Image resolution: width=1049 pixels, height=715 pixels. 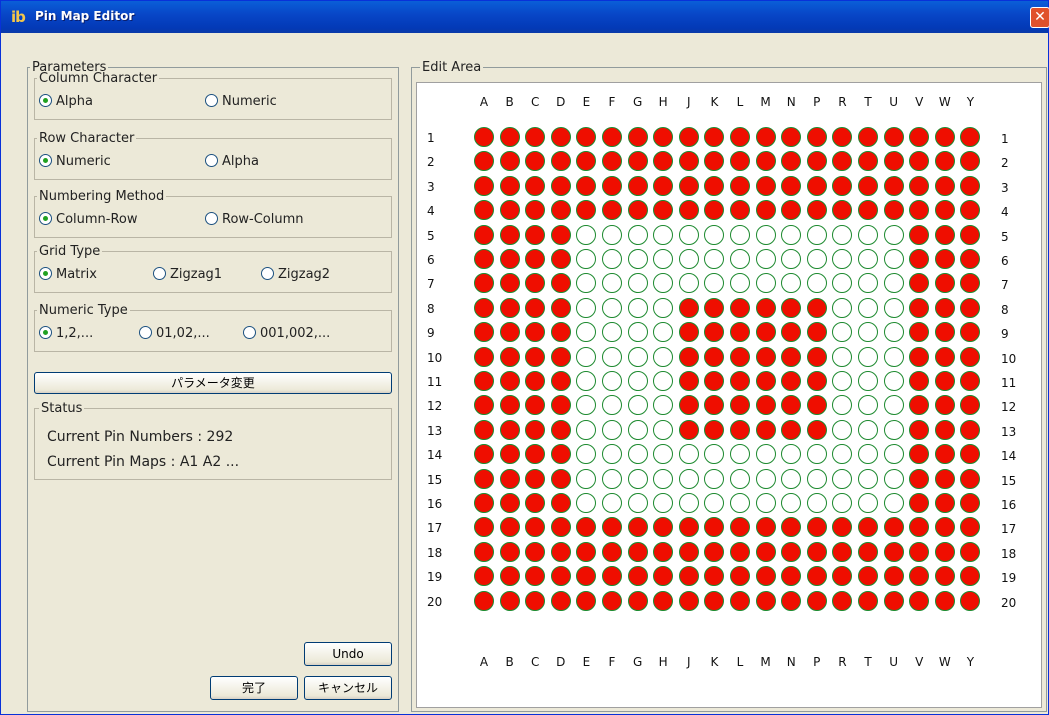 What do you see at coordinates (560, 381) in the screenshot?
I see `pin-D11` at bounding box center [560, 381].